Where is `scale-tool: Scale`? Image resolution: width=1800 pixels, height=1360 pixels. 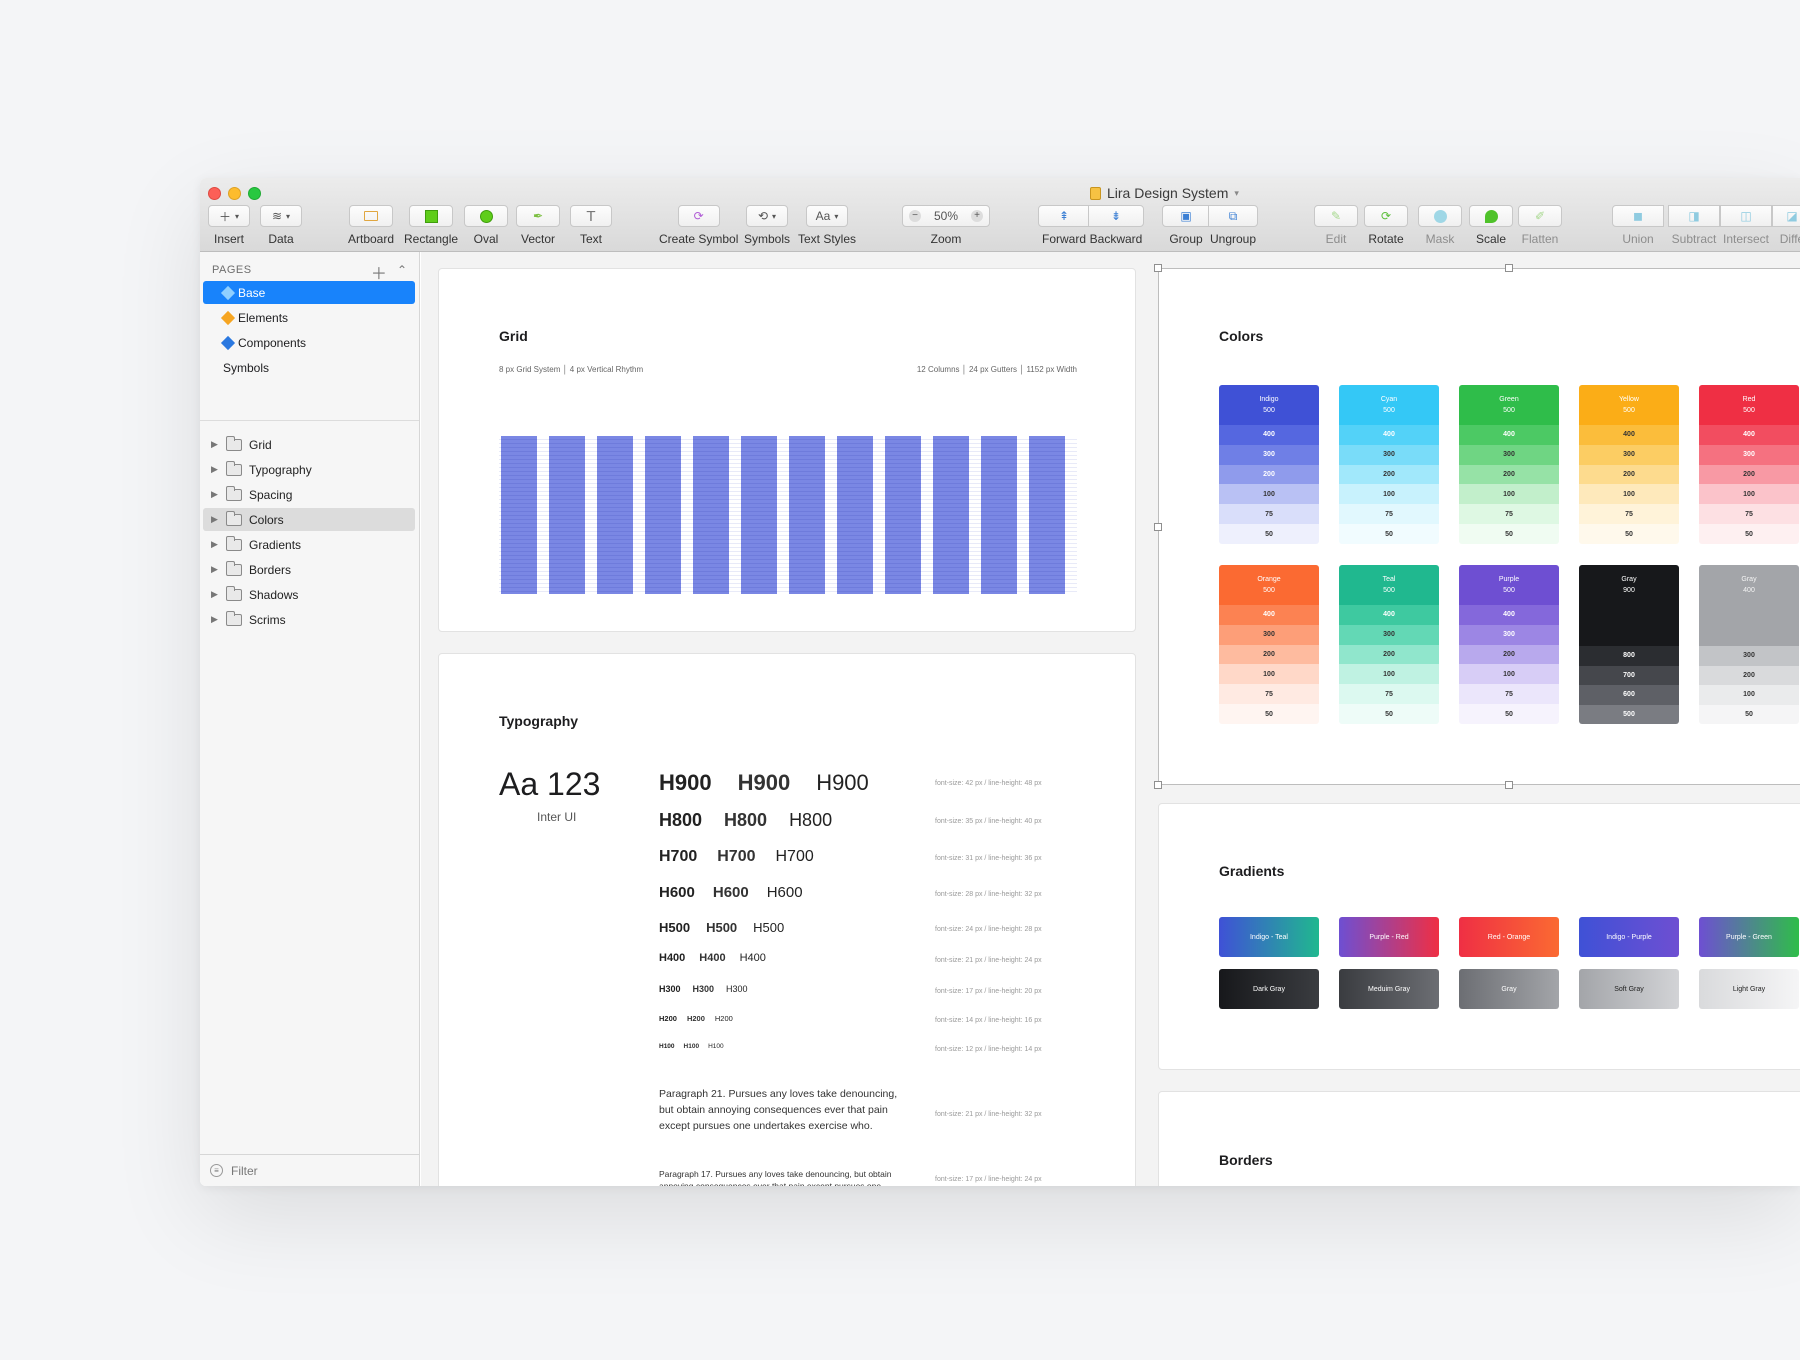 scale-tool: Scale is located at coordinates (1491, 225).